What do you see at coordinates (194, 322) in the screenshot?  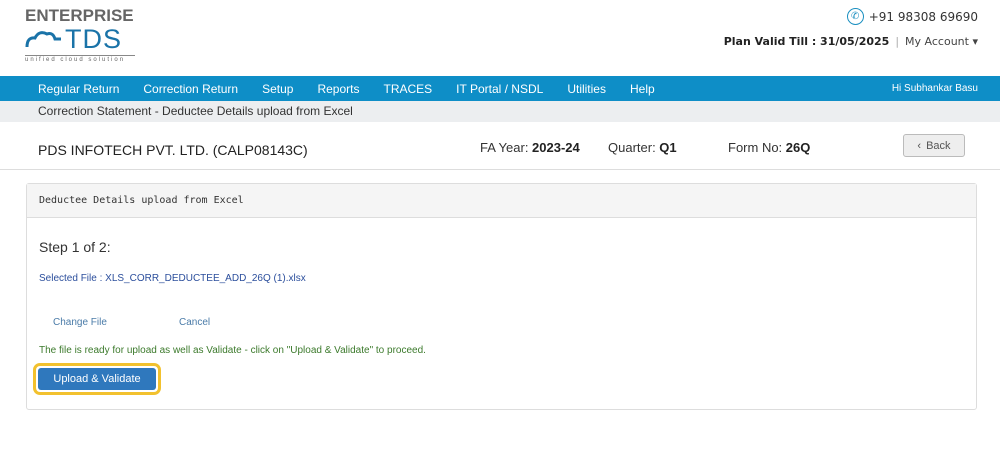 I see `cancel-link: Cancel` at bounding box center [194, 322].